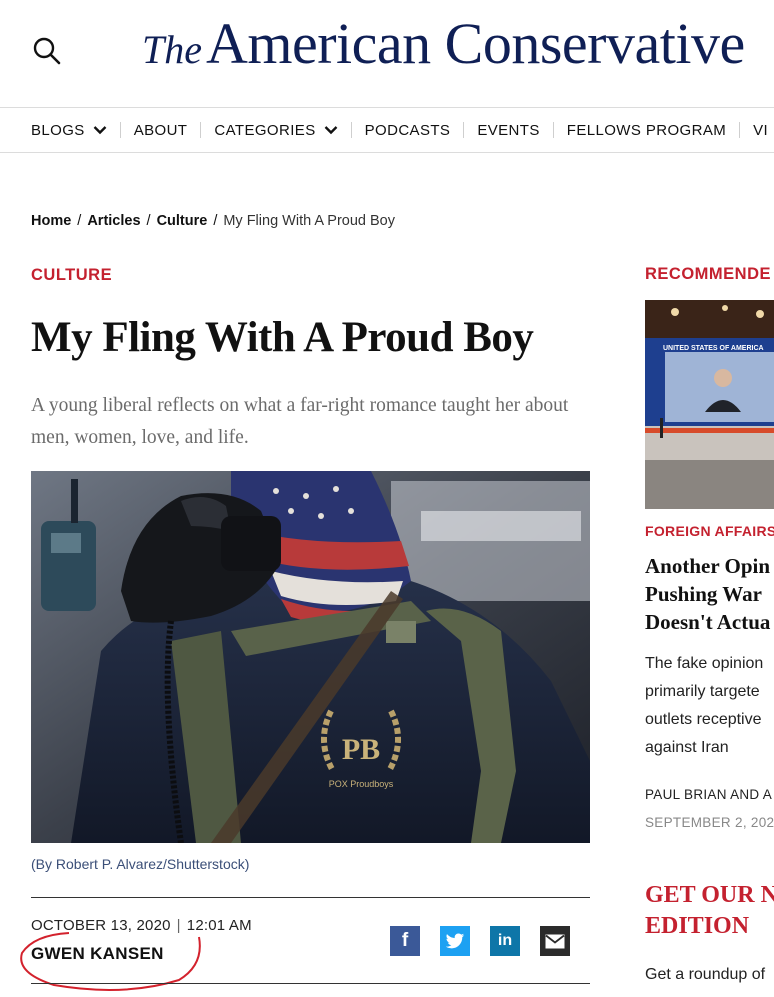  I want to click on recommended-excerpt-line: primarily targete, so click(702, 691).